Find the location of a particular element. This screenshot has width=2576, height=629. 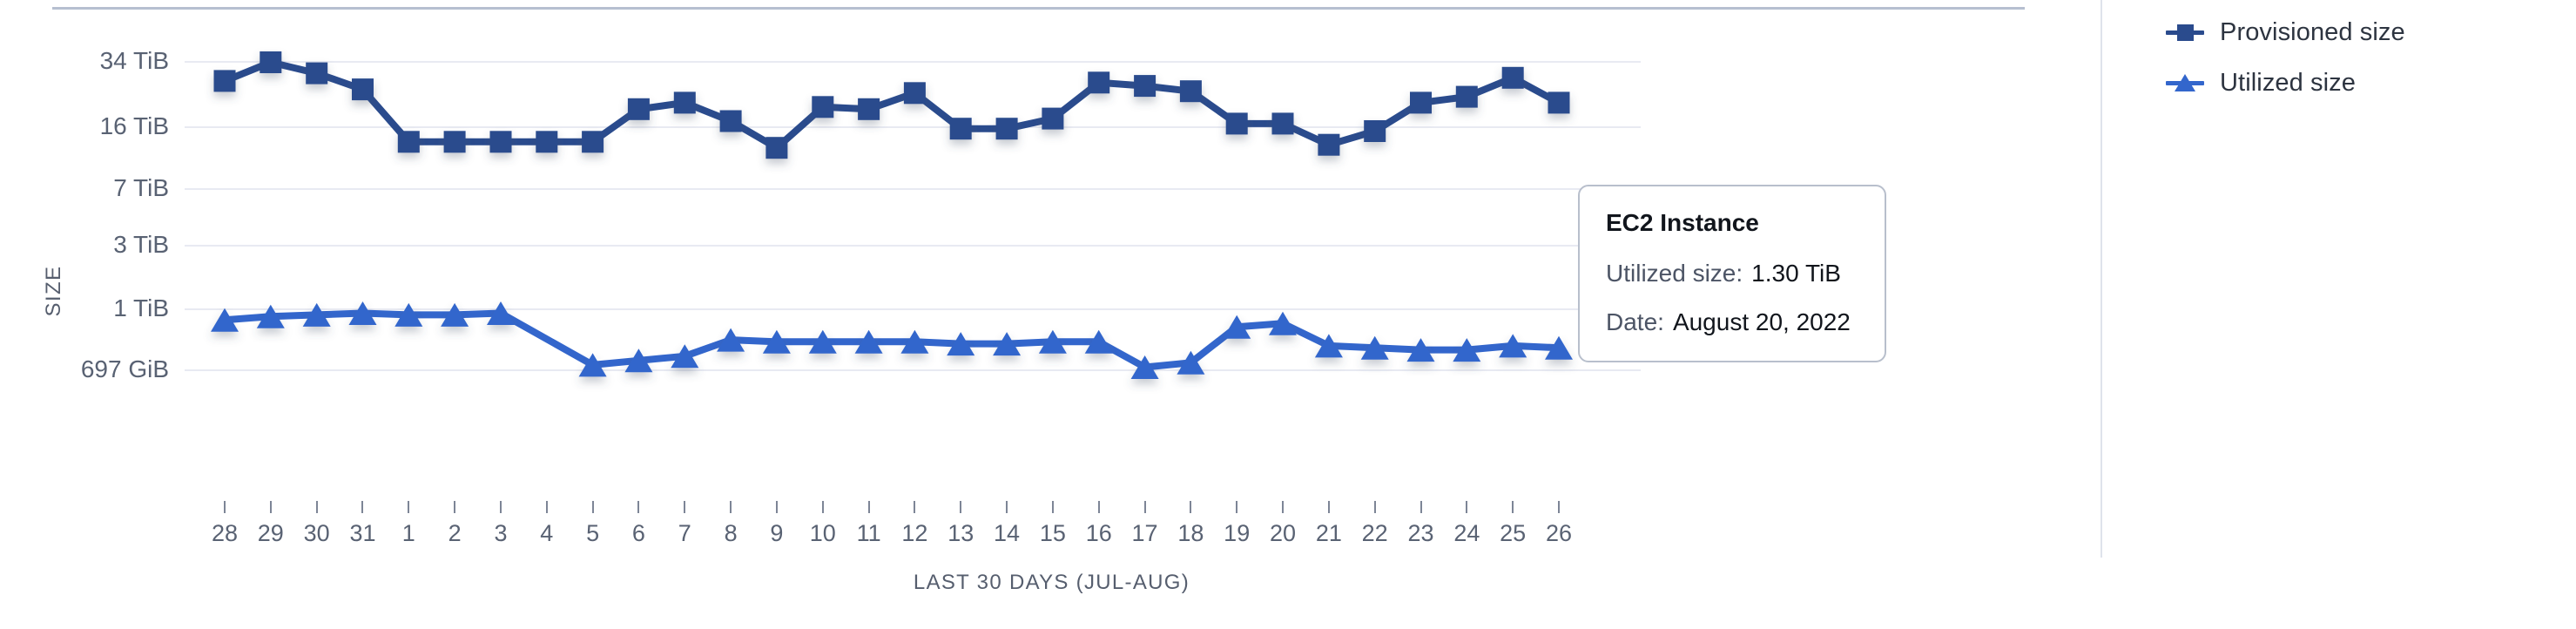

series-provisioned-size is located at coordinates (892, 105).